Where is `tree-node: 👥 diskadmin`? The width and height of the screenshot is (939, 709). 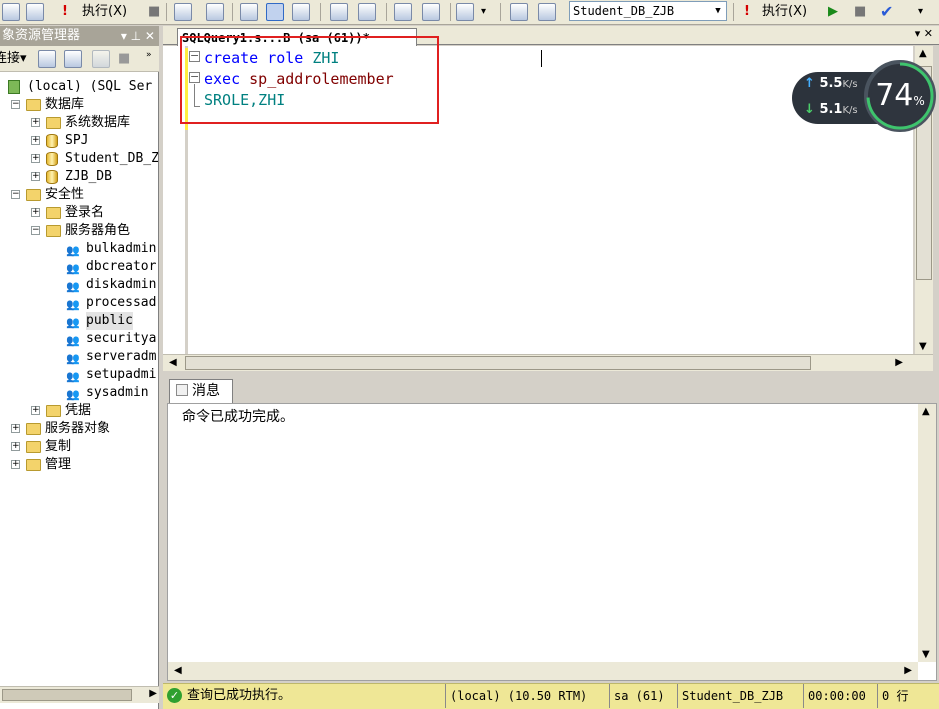 tree-node: 👥 diskadmin is located at coordinates (79, 285).